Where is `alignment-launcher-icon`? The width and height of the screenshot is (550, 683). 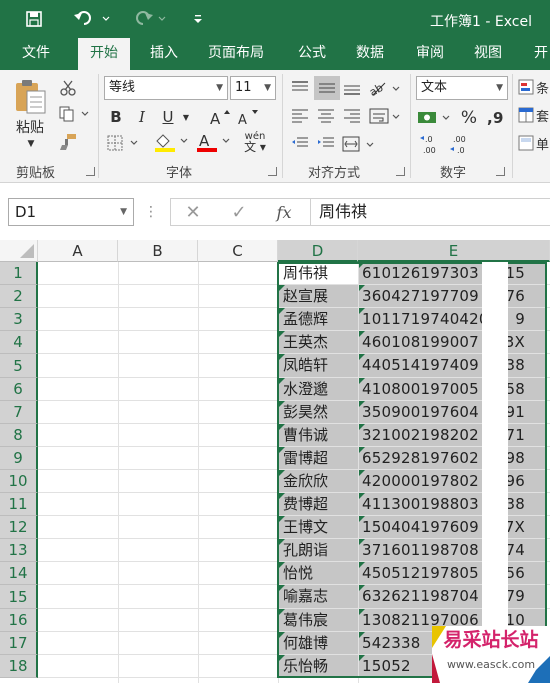
alignment-launcher-icon is located at coordinates (400, 171).